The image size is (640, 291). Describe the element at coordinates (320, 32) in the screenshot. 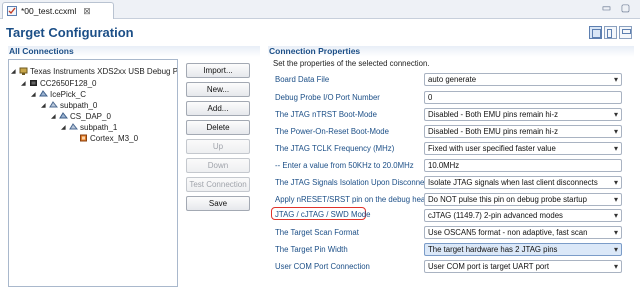

I see `editor-header: Target Configuration` at that location.